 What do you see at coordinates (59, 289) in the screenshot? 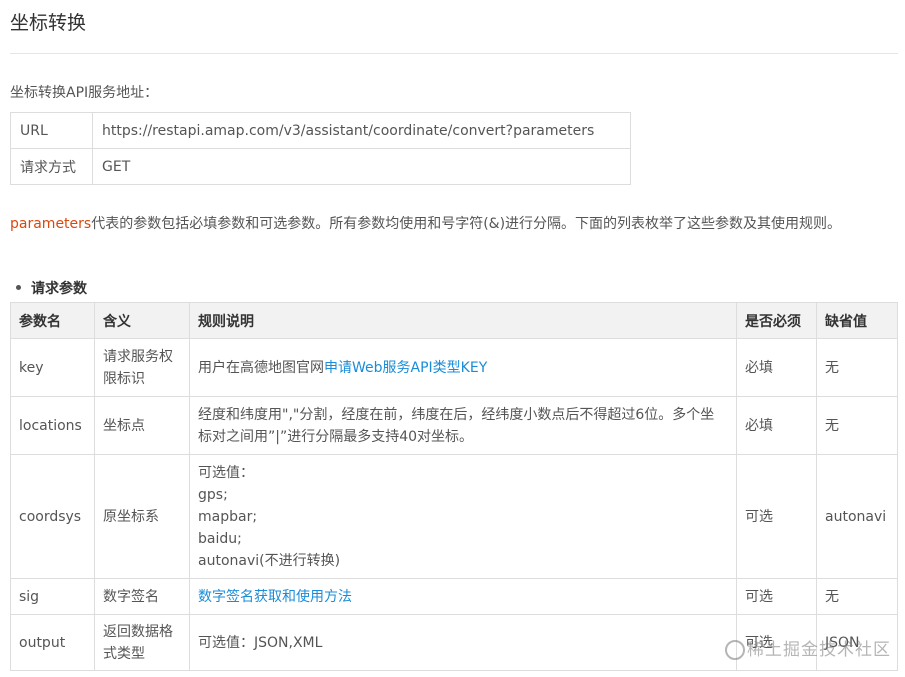
I see `params-section-label: 请求参数` at bounding box center [59, 289].